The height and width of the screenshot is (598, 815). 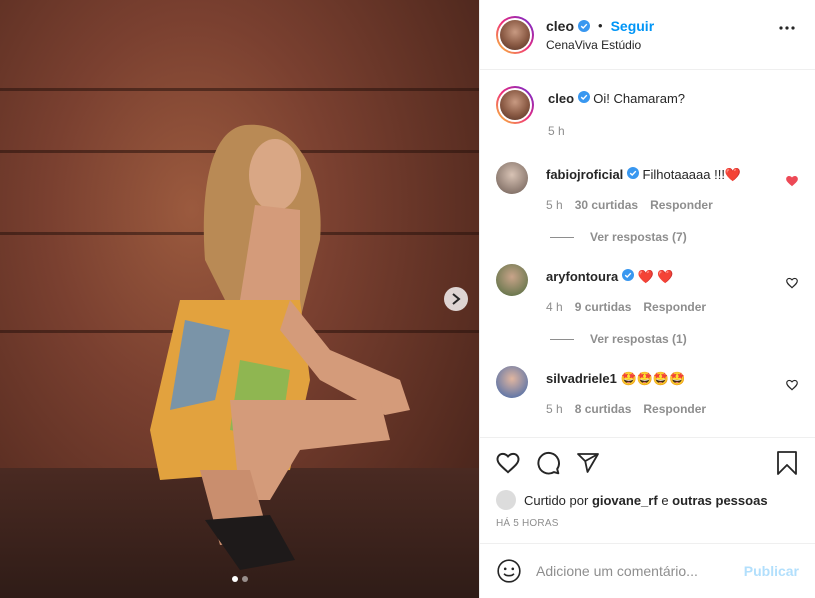 I want to click on comment-button, so click(x=548, y=463).